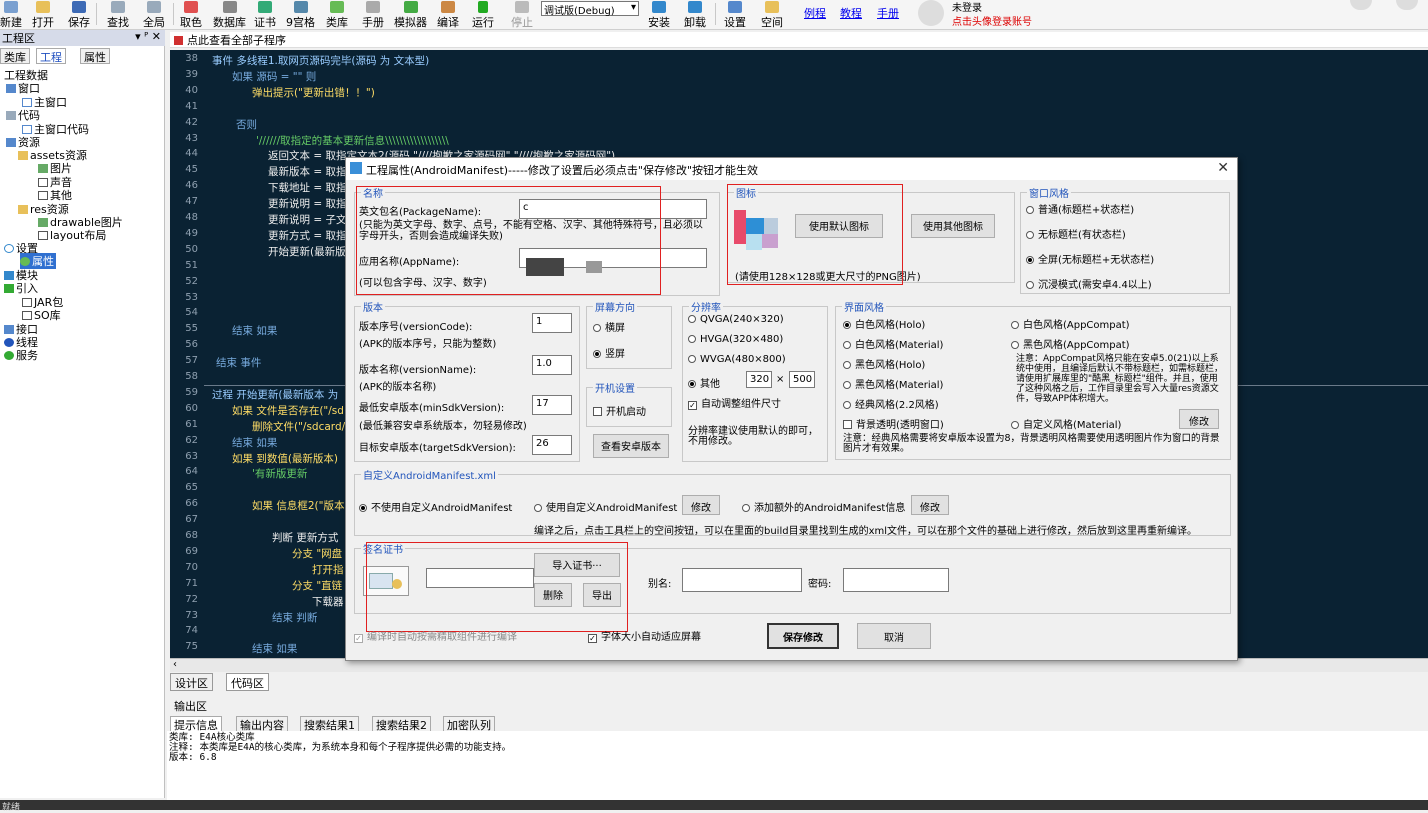  I want to click on examples-link: 例程, so click(815, 13).